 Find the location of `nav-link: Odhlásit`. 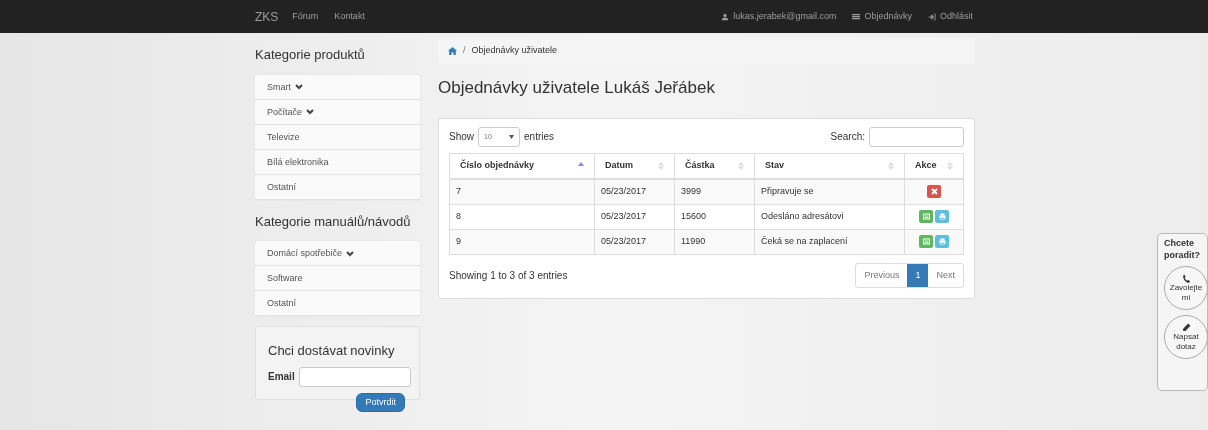

nav-link: Odhlásit is located at coordinates (950, 16).